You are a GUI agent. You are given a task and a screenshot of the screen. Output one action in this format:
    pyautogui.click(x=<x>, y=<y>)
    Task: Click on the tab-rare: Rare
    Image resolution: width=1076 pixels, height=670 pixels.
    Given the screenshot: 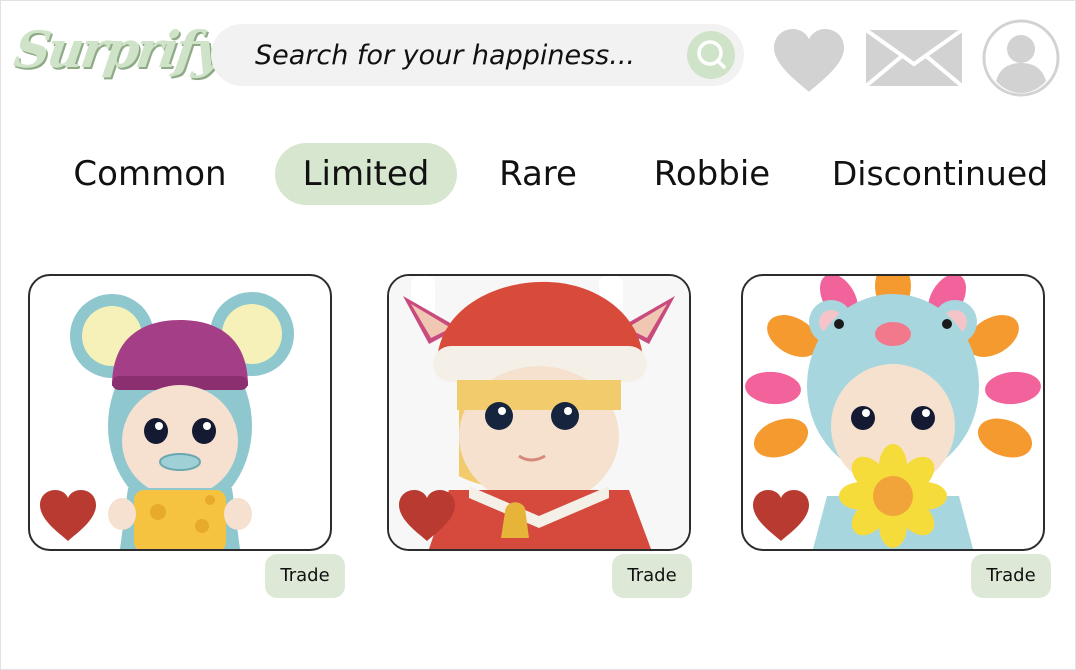 What is the action you would take?
    pyautogui.click(x=538, y=174)
    